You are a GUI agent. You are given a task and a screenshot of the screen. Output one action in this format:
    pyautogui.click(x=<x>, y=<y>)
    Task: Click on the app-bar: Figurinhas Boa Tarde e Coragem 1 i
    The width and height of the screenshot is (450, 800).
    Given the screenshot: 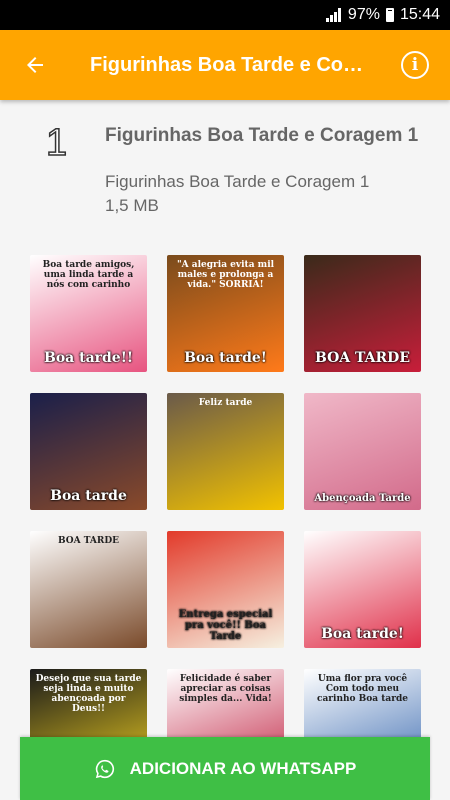 What is the action you would take?
    pyautogui.click(x=225, y=65)
    